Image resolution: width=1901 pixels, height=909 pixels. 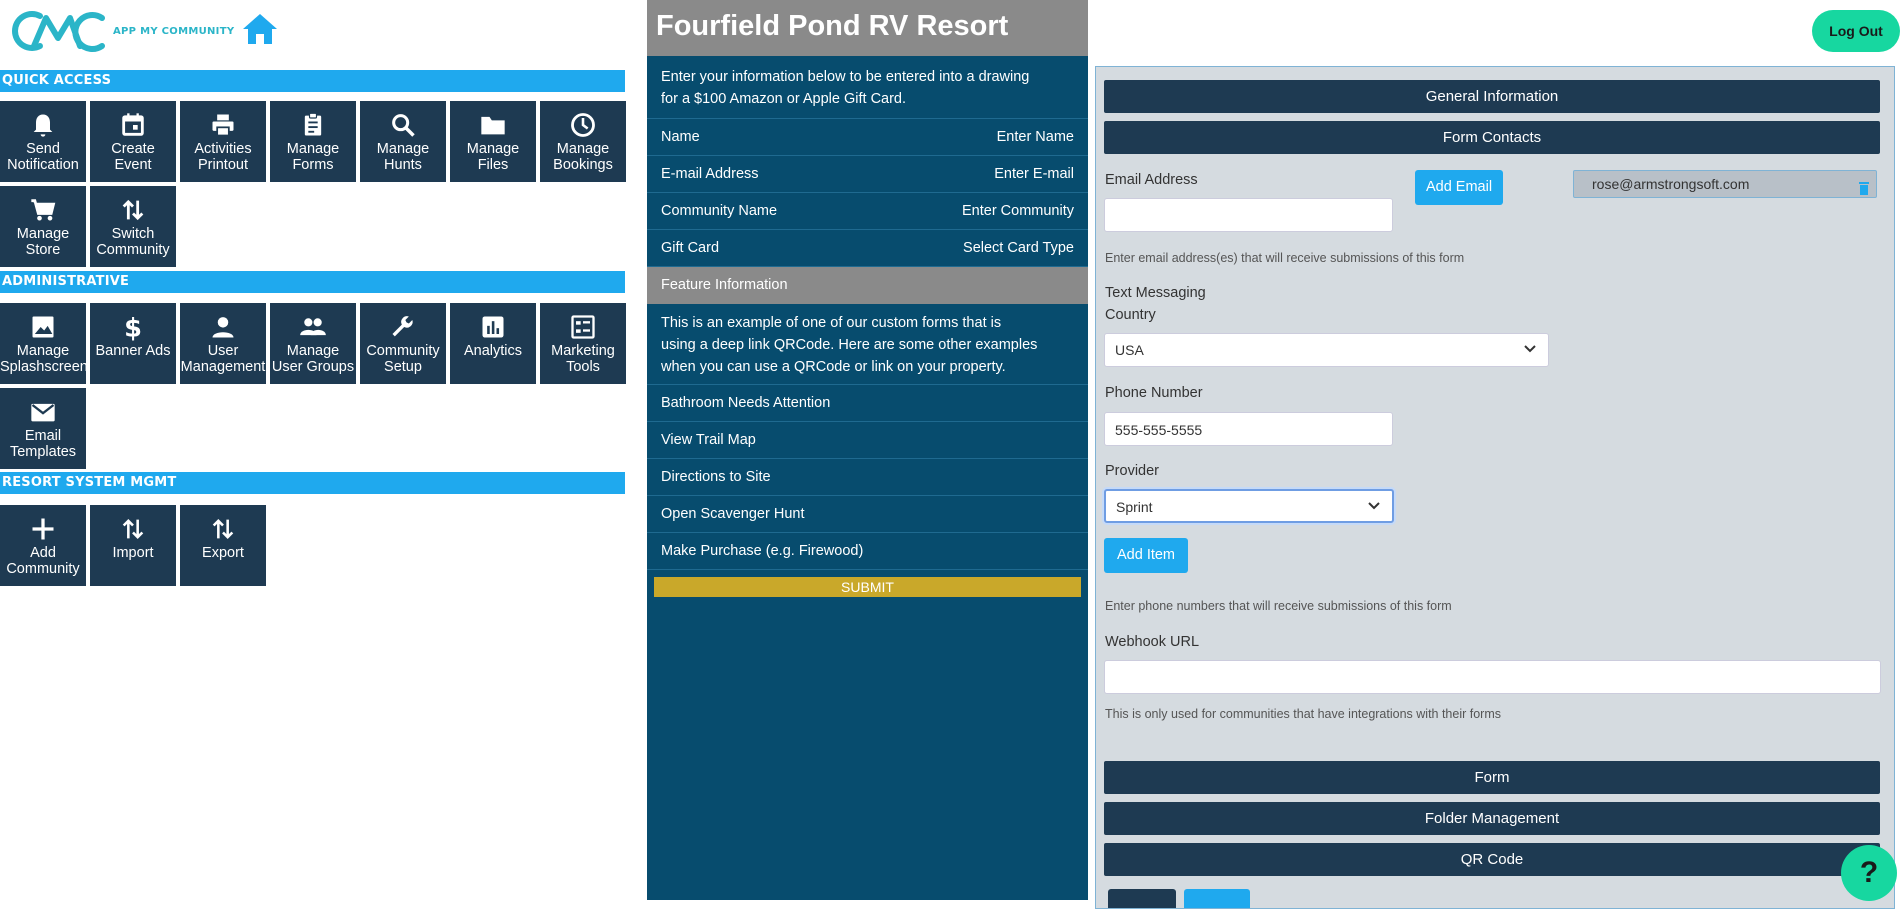 What do you see at coordinates (43, 528) in the screenshot?
I see `plus-icon` at bounding box center [43, 528].